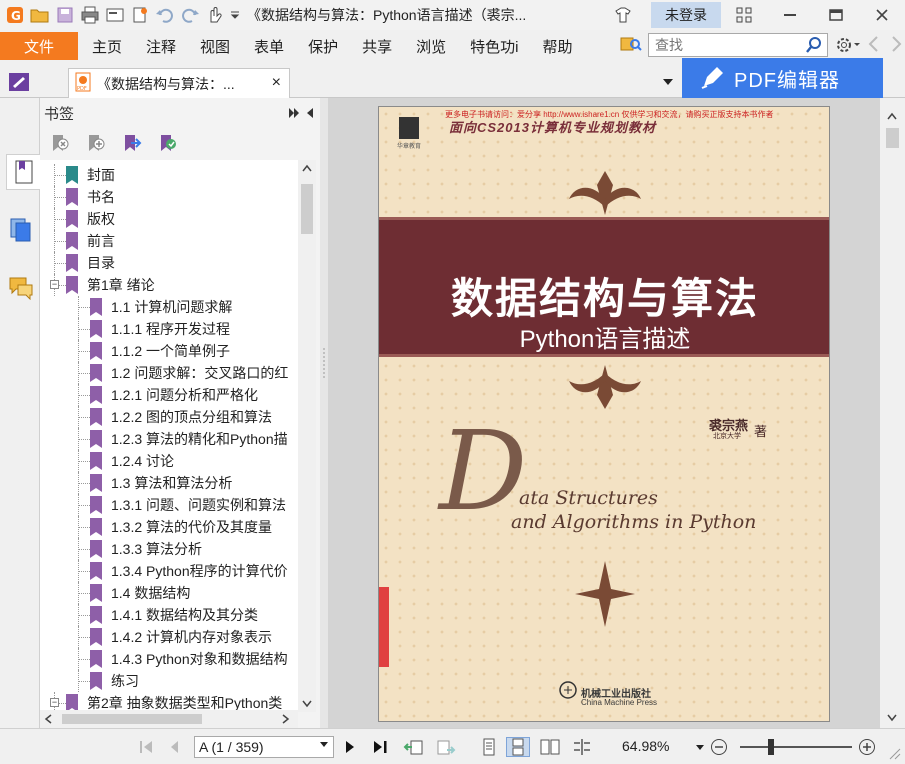  Describe the element at coordinates (15, 15) in the screenshot. I see `app-logo-icon: G` at that location.